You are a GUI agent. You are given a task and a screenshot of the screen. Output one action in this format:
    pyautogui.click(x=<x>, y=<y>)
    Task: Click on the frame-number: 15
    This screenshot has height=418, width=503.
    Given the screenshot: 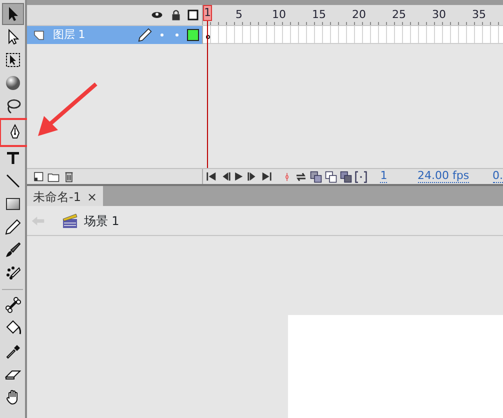 What is the action you would take?
    pyautogui.click(x=319, y=15)
    